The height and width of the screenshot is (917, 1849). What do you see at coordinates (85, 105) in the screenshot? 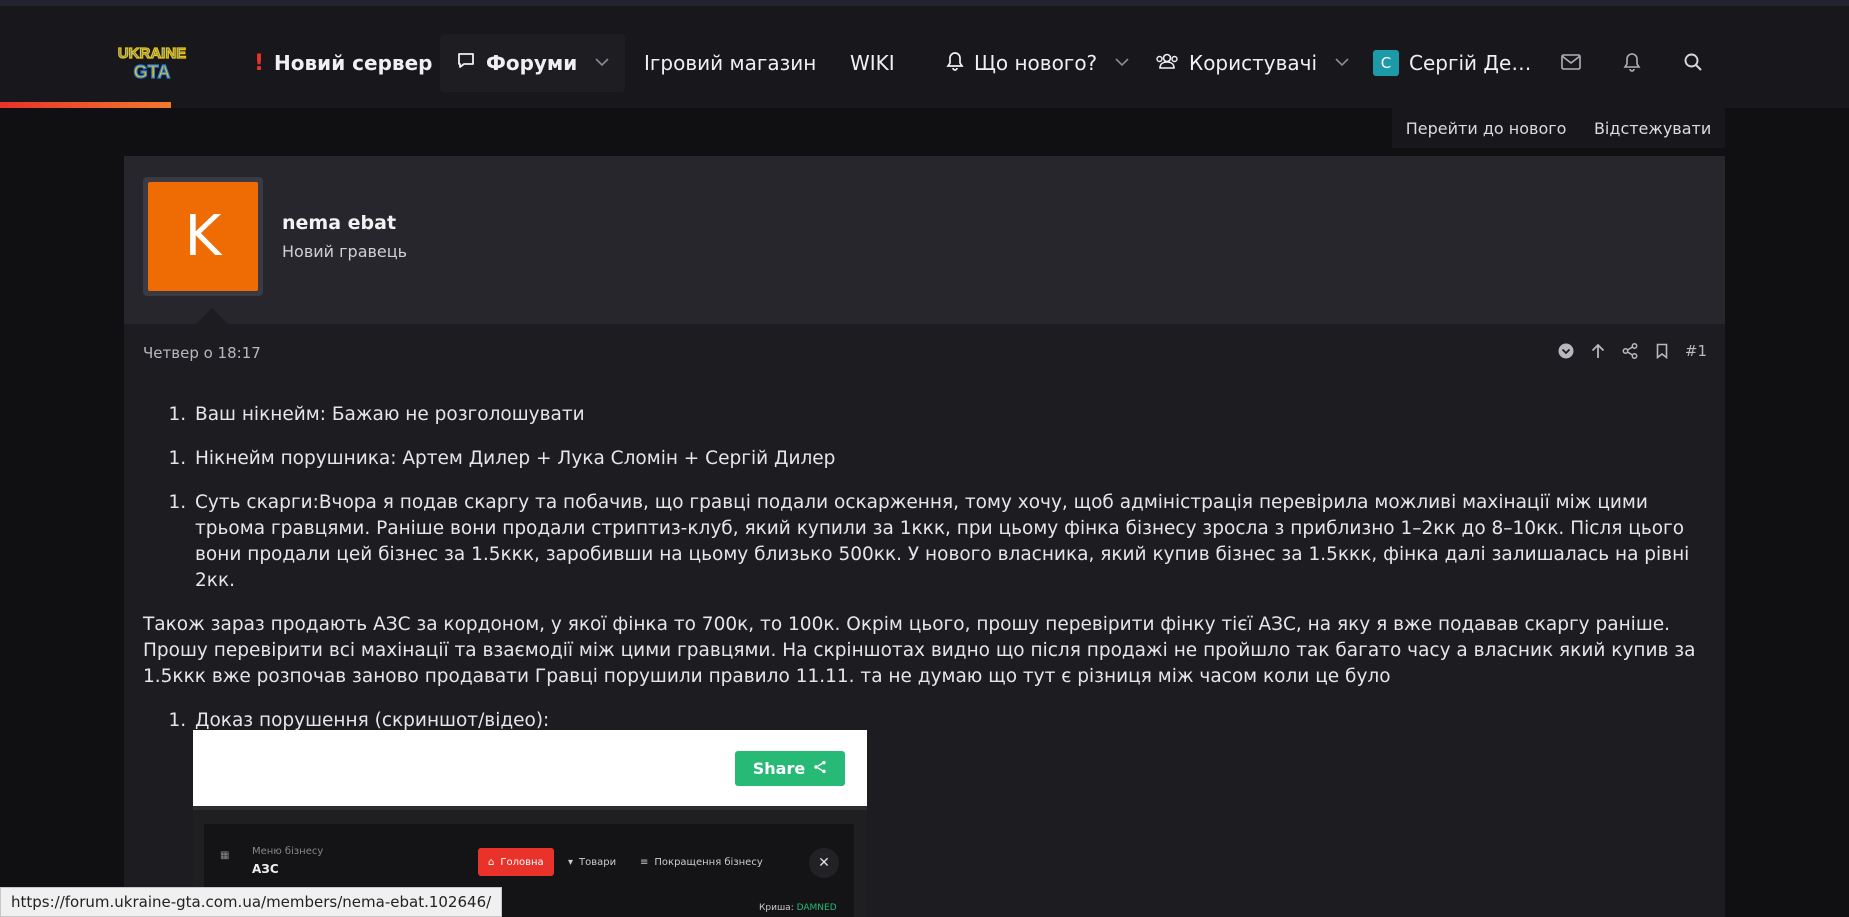
I see `page-progress-bar` at bounding box center [85, 105].